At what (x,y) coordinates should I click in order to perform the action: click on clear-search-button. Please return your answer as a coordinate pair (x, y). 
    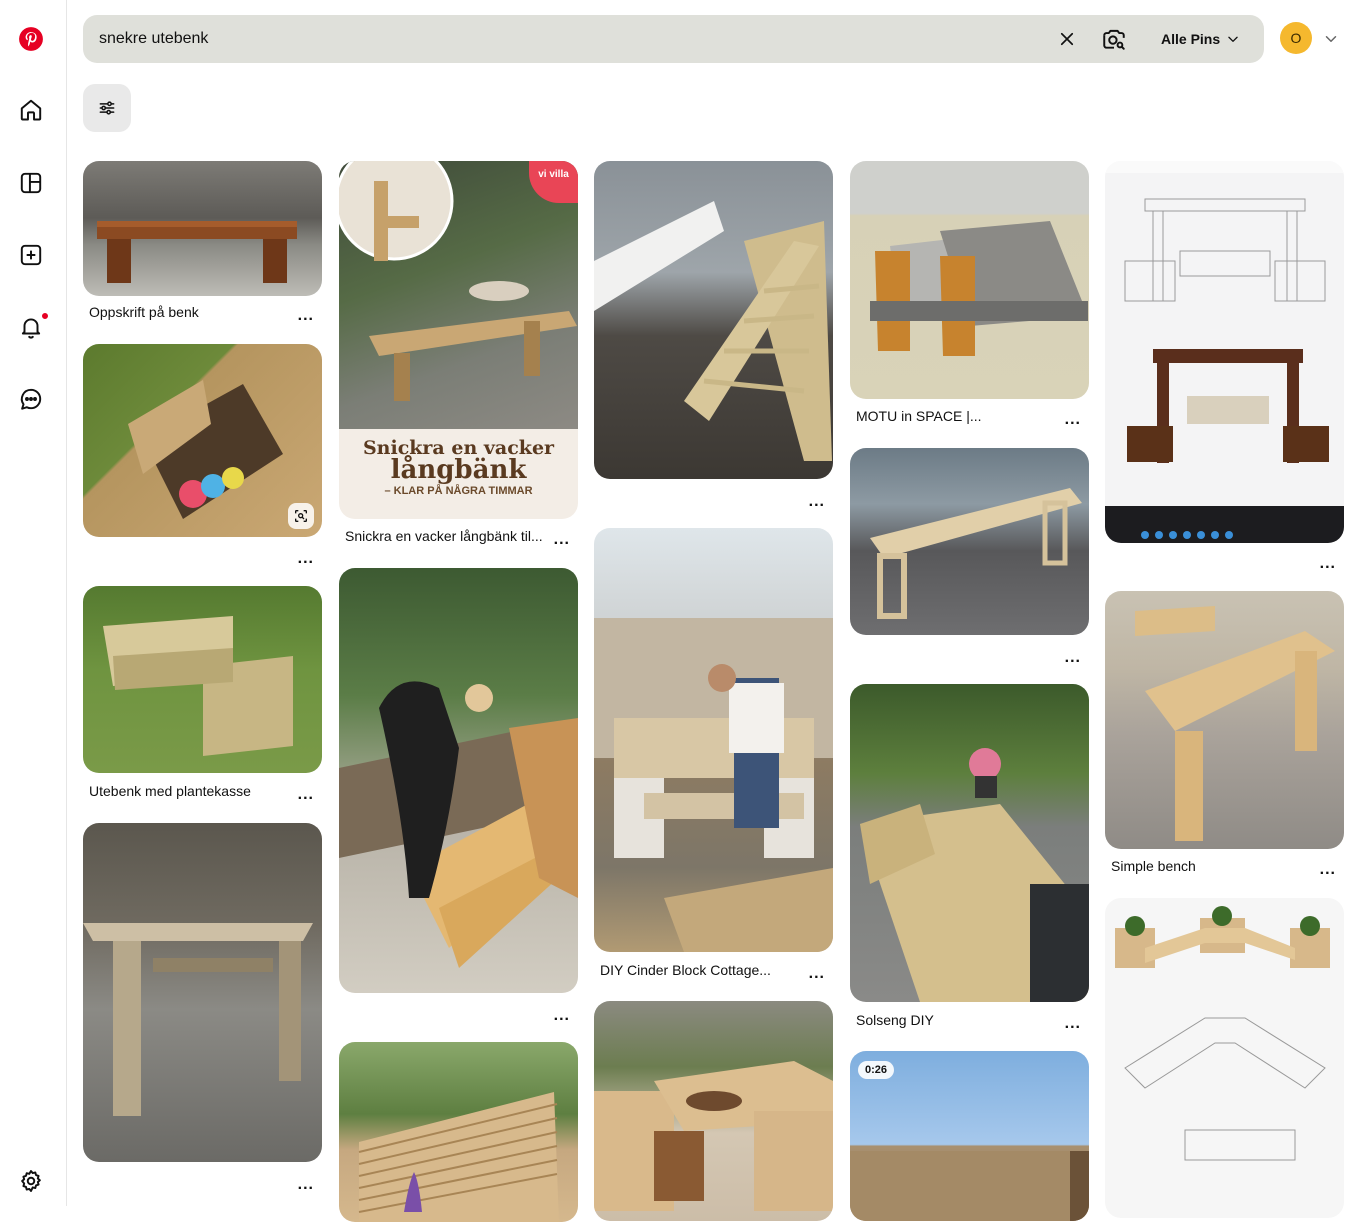
    Looking at the image, I should click on (1067, 39).